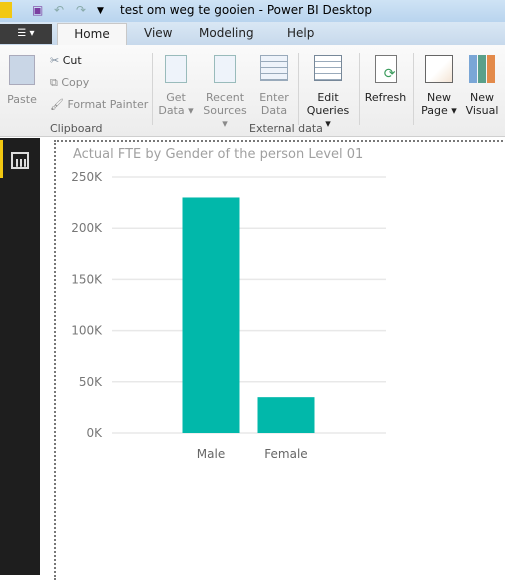 The image size is (505, 580). I want to click on paste-button: Paste, so click(22, 80).